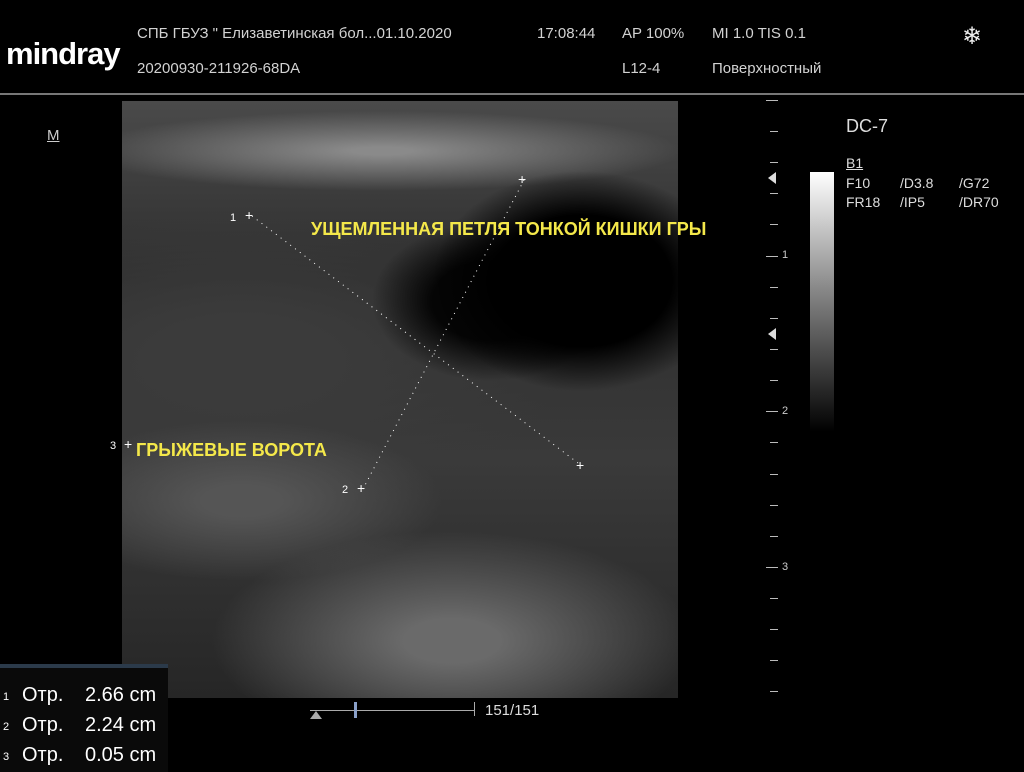 This screenshot has width=1024, height=772. I want to click on measurement-value: 0.05 cm, so click(121, 755).